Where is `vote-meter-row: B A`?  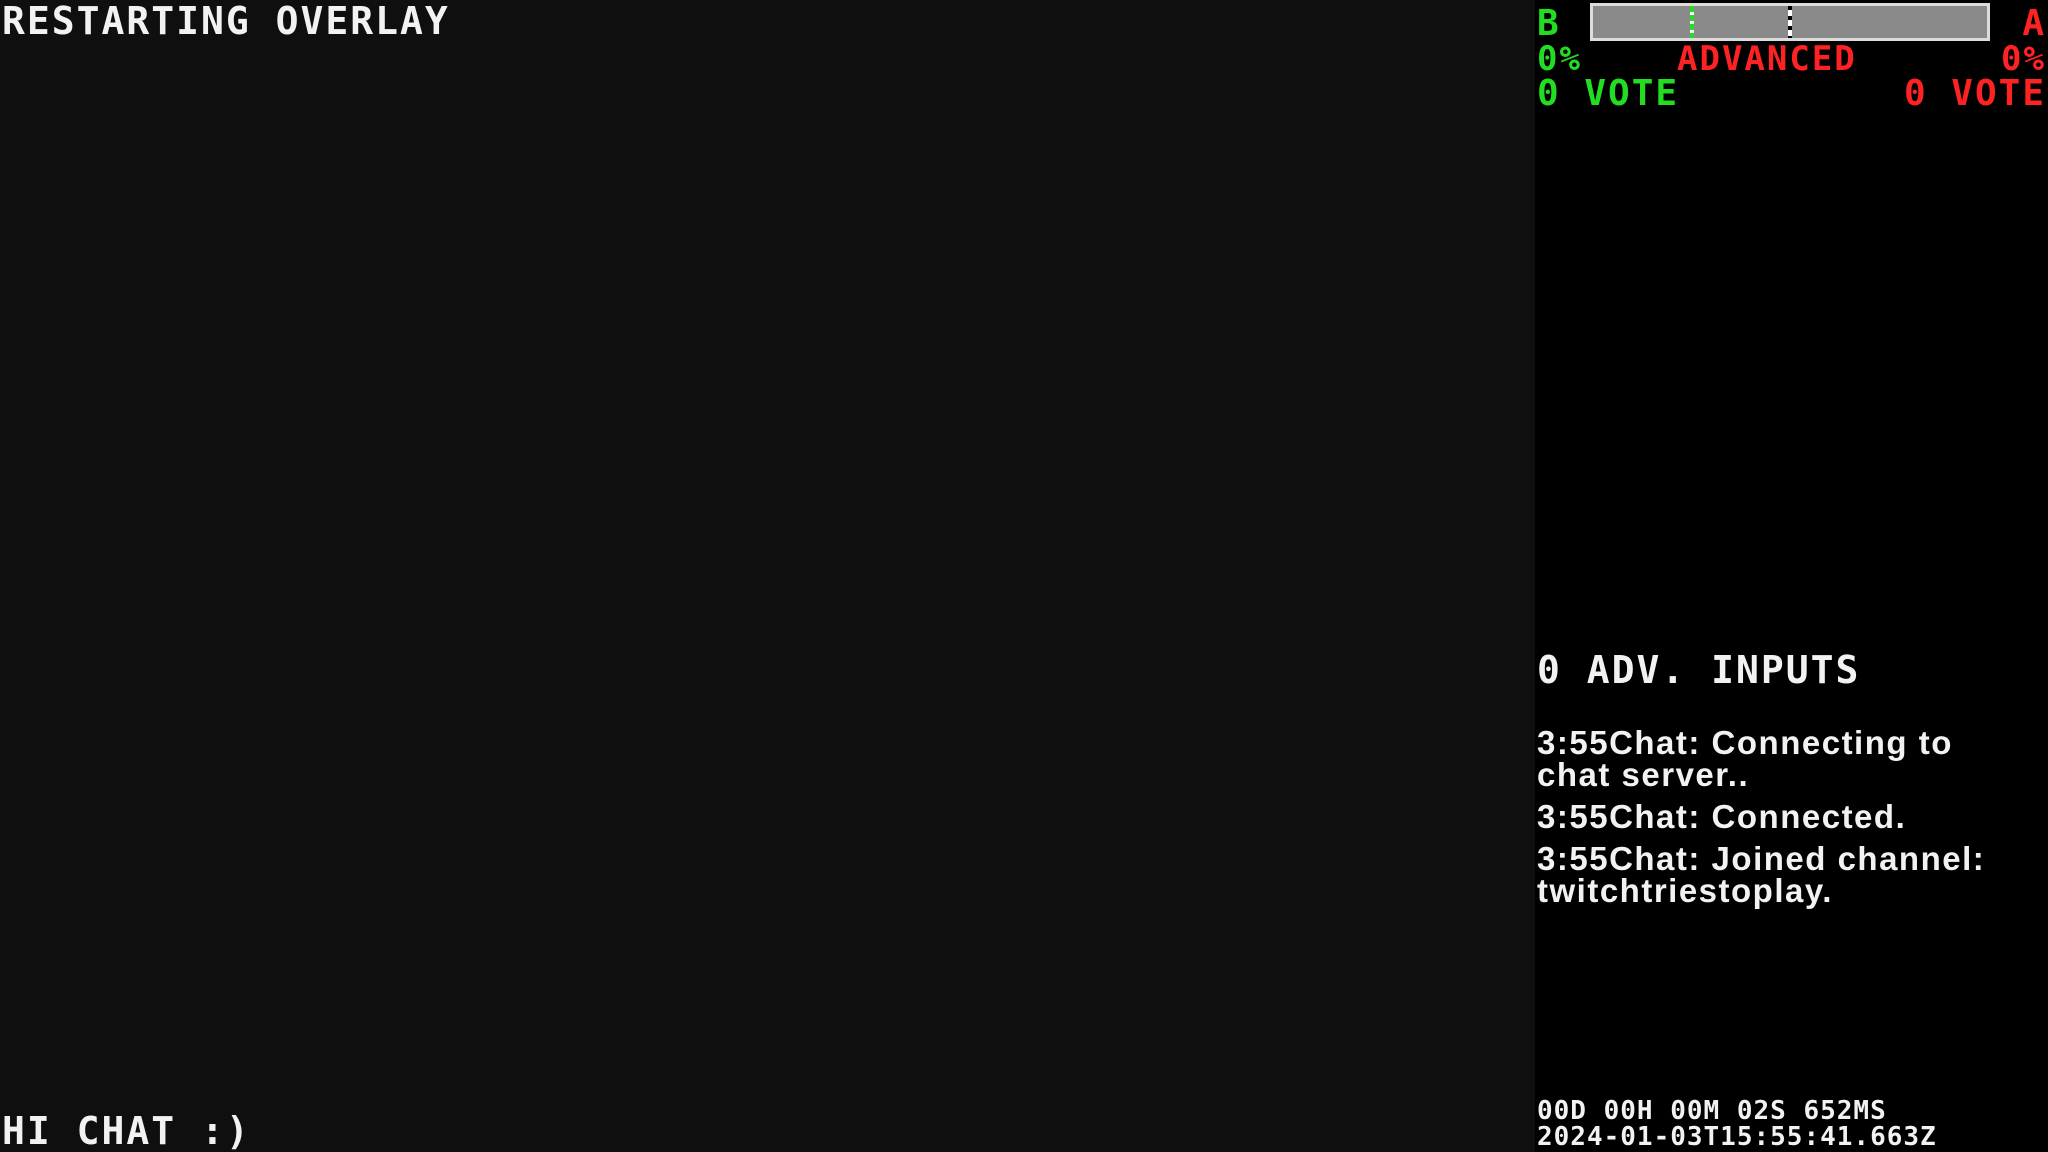
vote-meter-row: B A is located at coordinates (1791, 23).